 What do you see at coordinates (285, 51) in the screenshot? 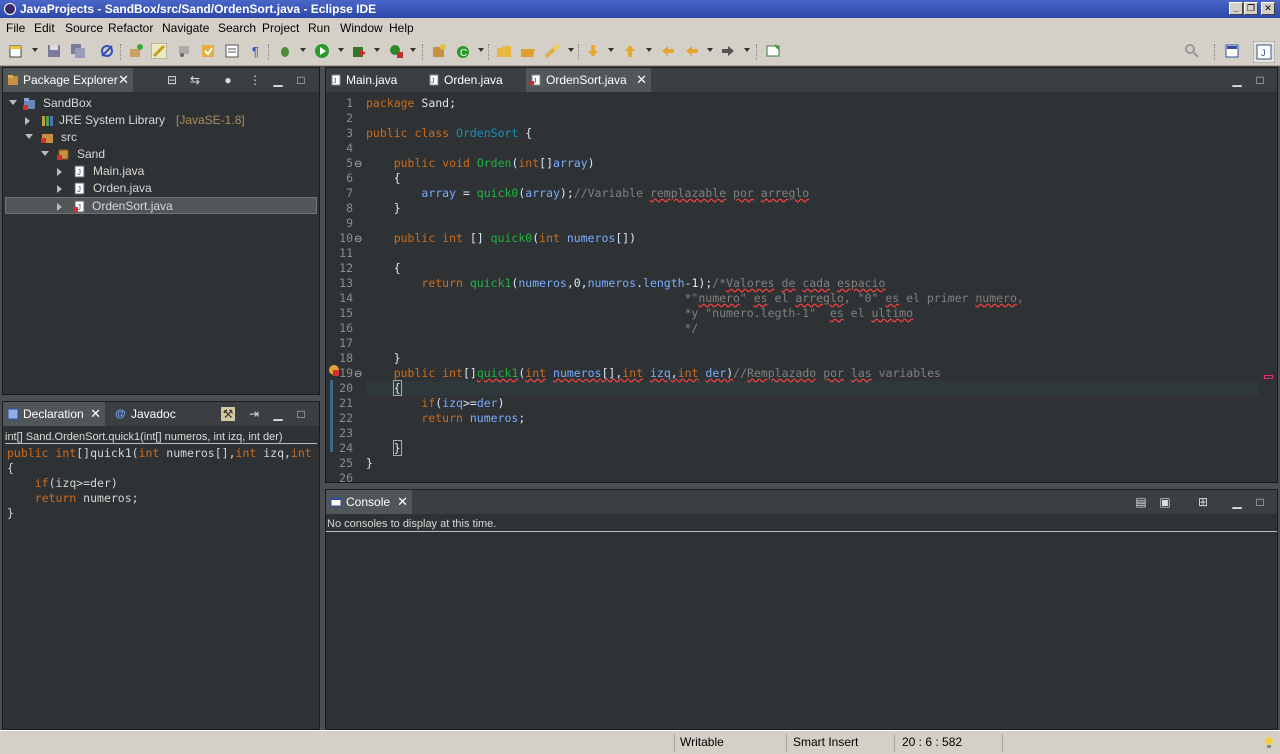
I see `debug-icon` at bounding box center [285, 51].